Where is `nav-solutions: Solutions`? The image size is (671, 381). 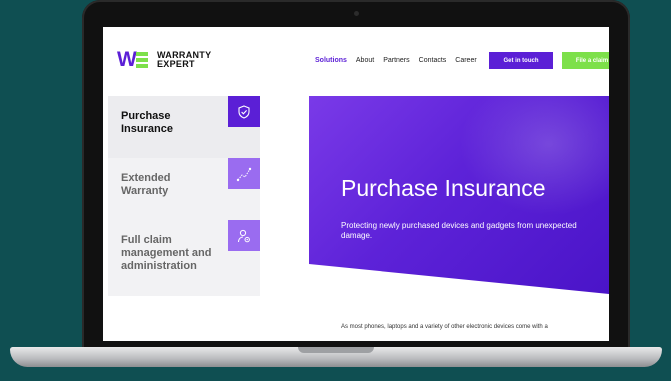 nav-solutions: Solutions is located at coordinates (331, 60).